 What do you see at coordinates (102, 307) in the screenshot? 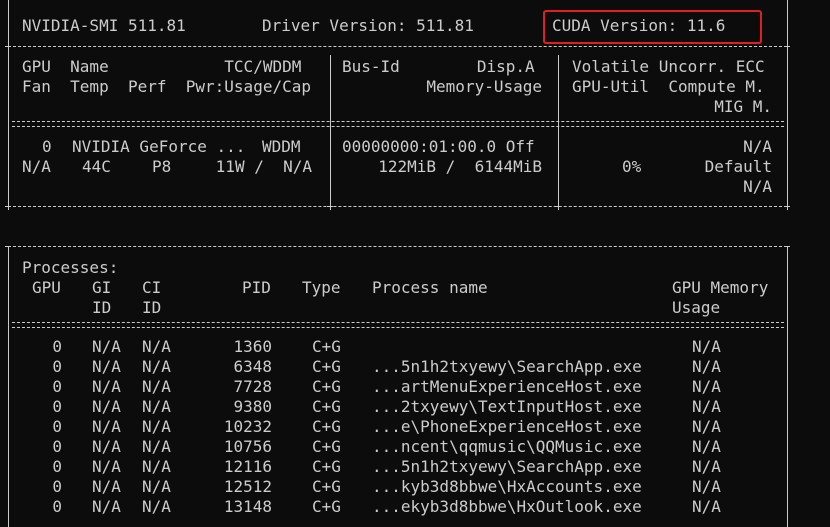
I see `proc-header-gi-id: ID` at bounding box center [102, 307].